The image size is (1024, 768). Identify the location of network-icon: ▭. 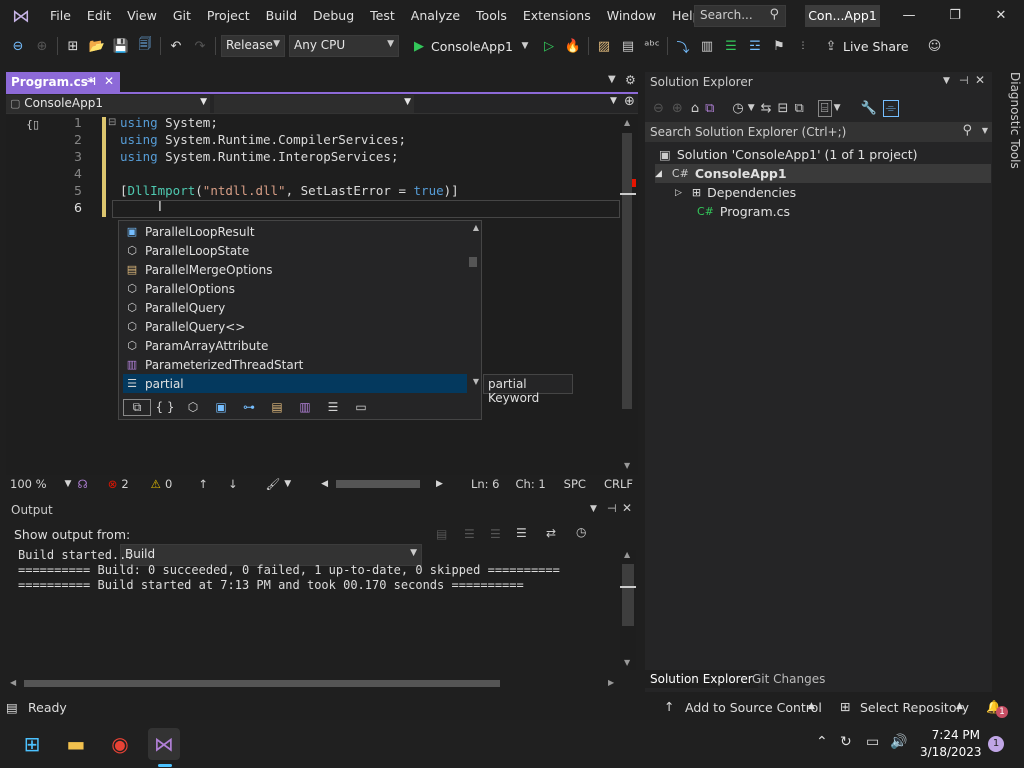
(872, 742).